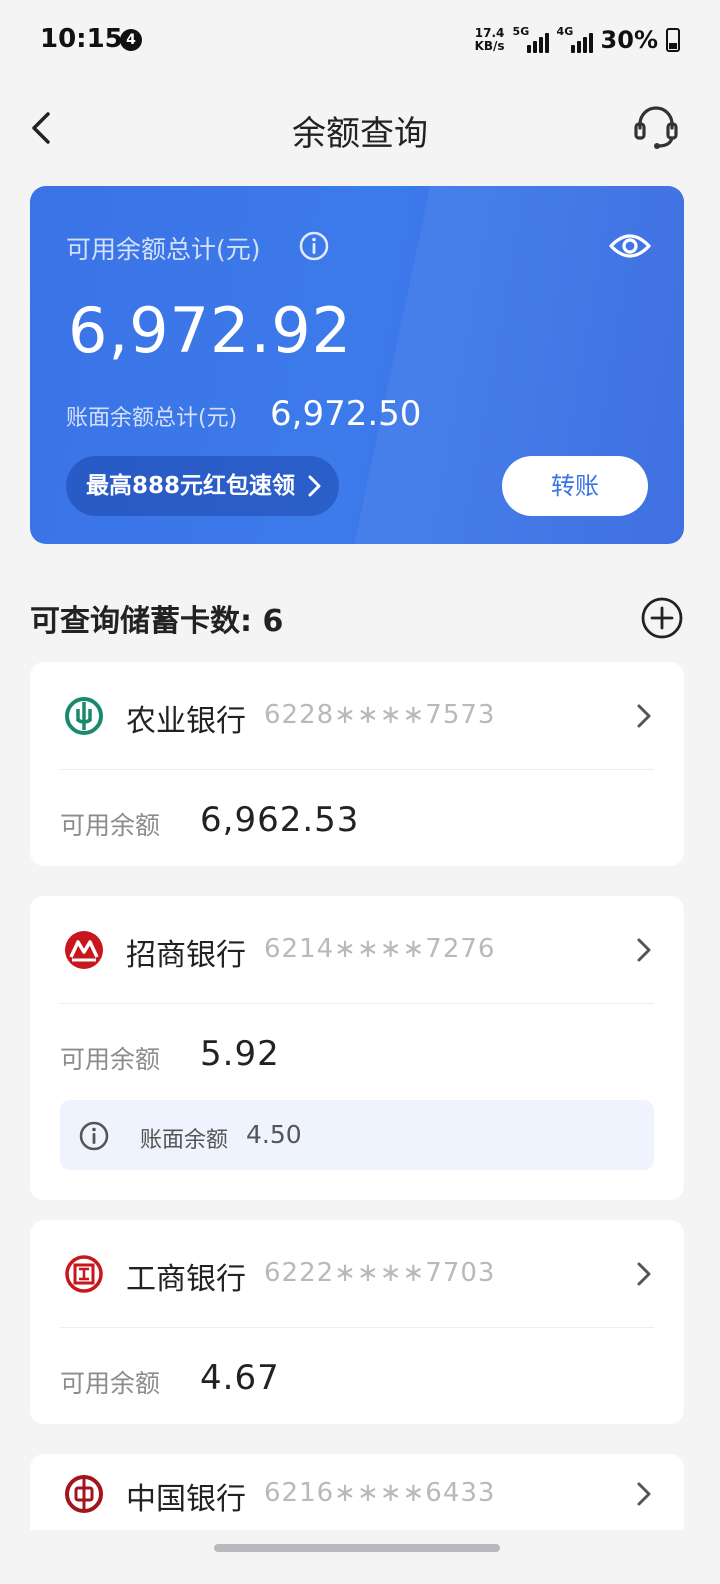  Describe the element at coordinates (191, 486) in the screenshot. I see `promo-label: 最高888元红包速领` at that location.